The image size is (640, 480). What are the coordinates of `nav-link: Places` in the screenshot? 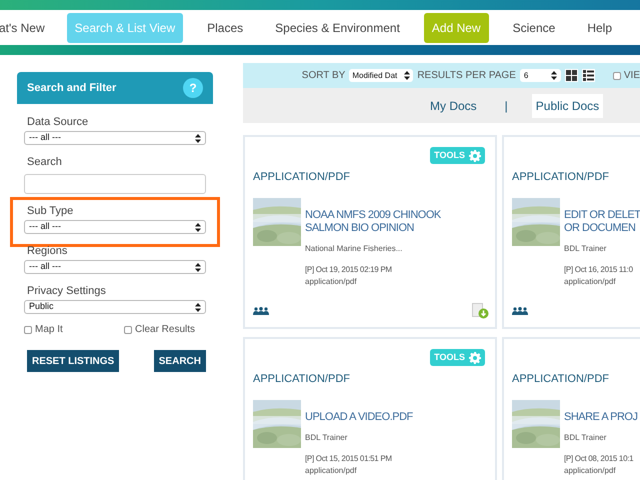 It's located at (225, 27).